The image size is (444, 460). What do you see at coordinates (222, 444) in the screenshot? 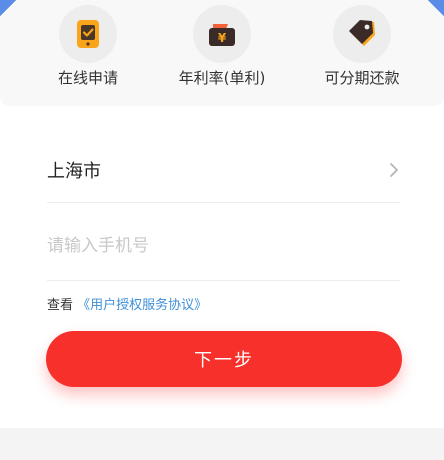
I see `bottom-bar` at bounding box center [222, 444].